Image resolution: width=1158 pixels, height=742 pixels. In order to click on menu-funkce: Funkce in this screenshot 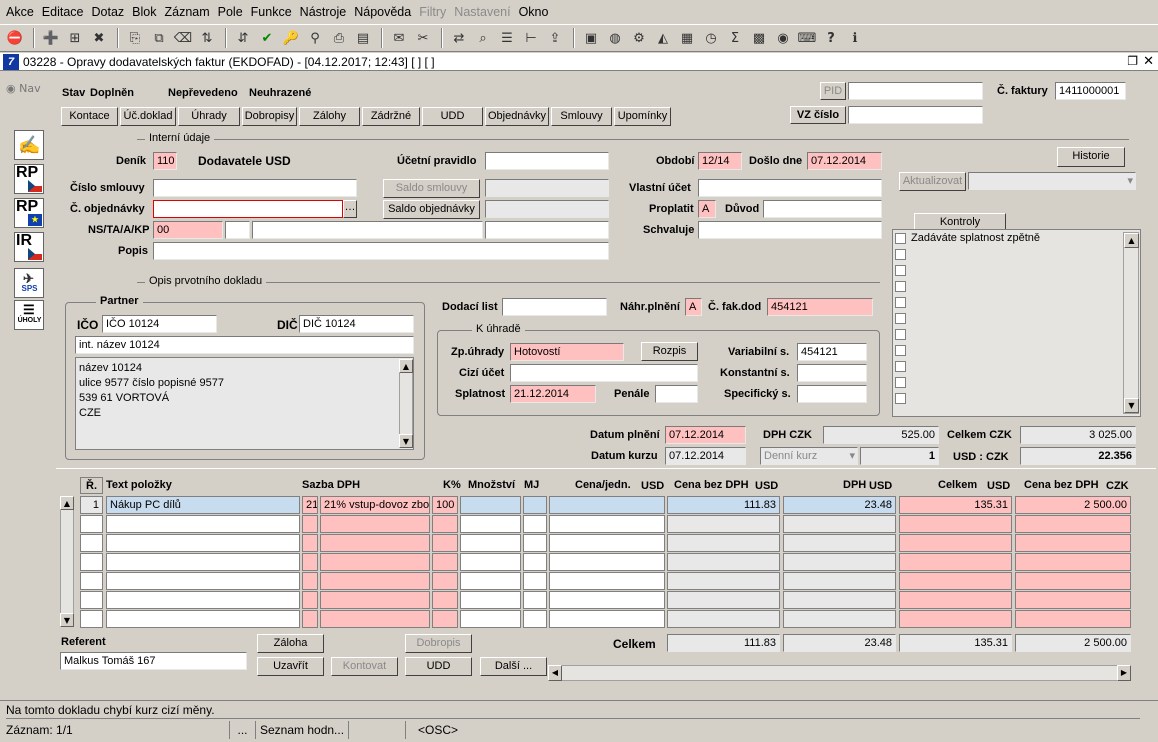, I will do `click(271, 12)`.